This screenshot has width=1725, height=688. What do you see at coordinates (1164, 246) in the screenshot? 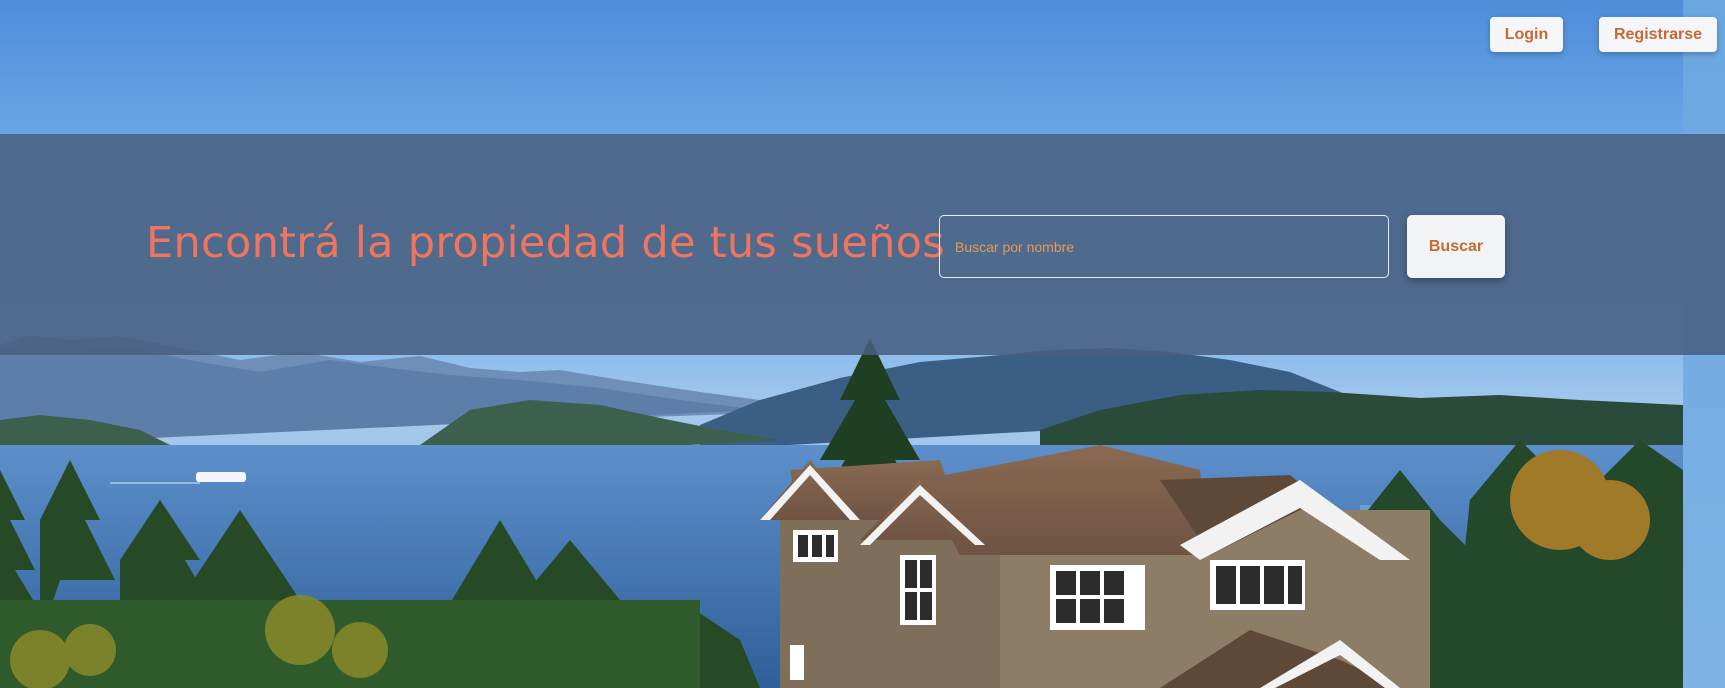
I see `search-input` at bounding box center [1164, 246].